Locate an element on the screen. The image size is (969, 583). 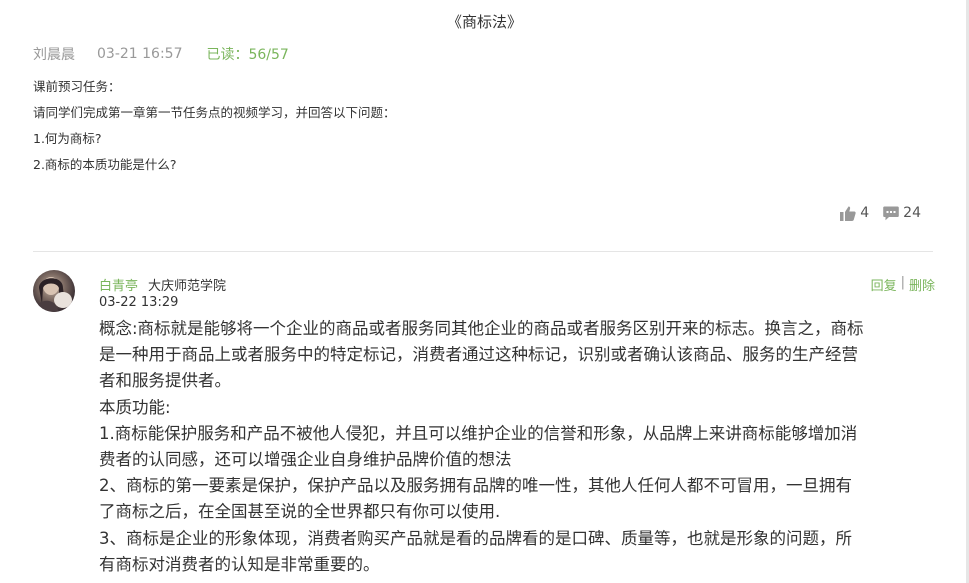
read-count: 已读：56/57 is located at coordinates (247, 54).